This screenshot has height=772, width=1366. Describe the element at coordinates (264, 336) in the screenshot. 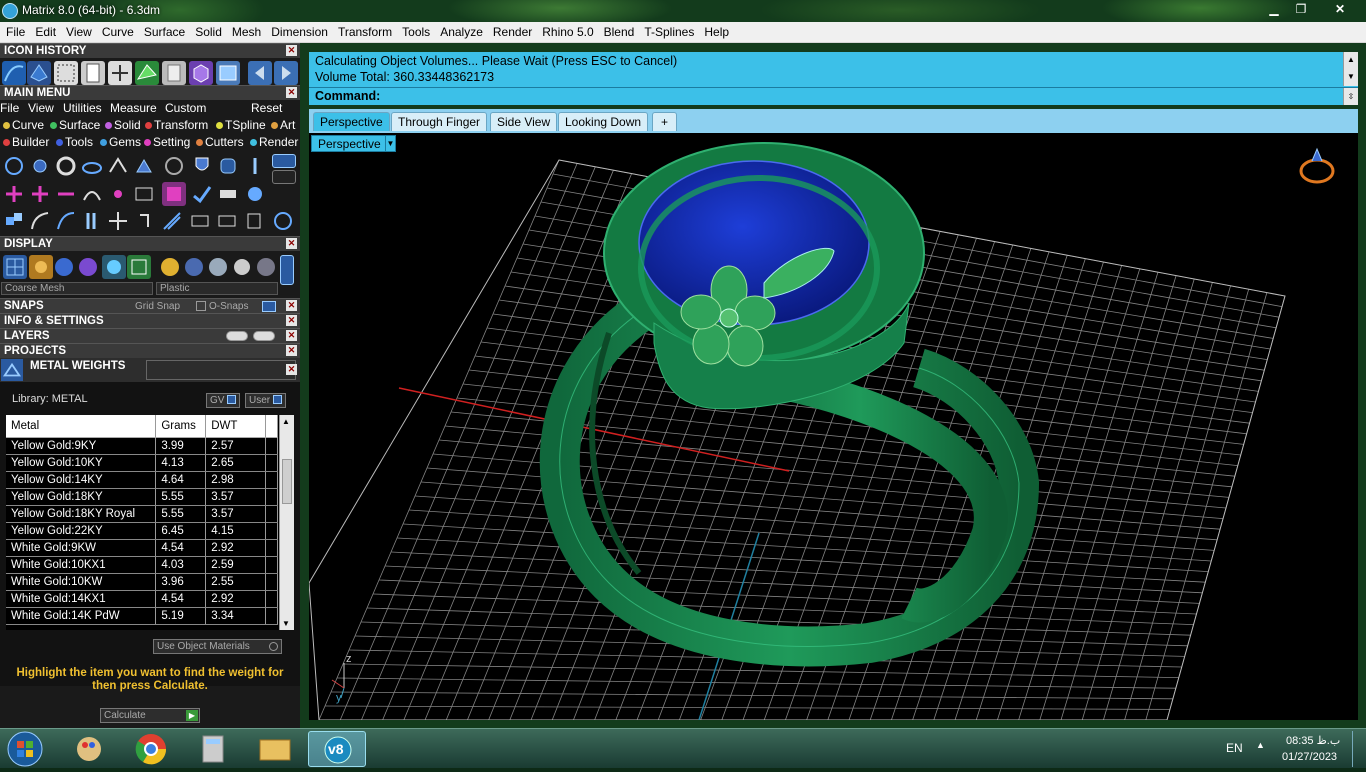

I see `layer-view-icon` at that location.